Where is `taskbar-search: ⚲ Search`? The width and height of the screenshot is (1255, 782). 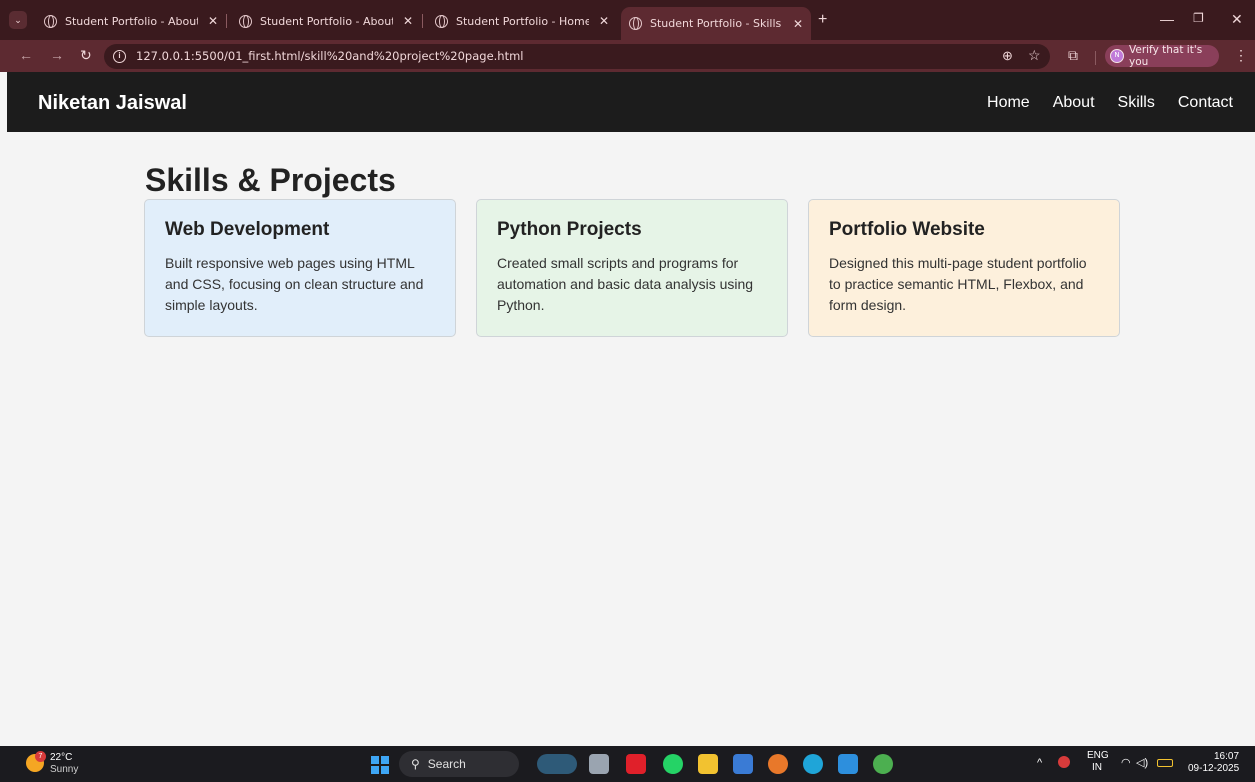 taskbar-search: ⚲ Search is located at coordinates (459, 764).